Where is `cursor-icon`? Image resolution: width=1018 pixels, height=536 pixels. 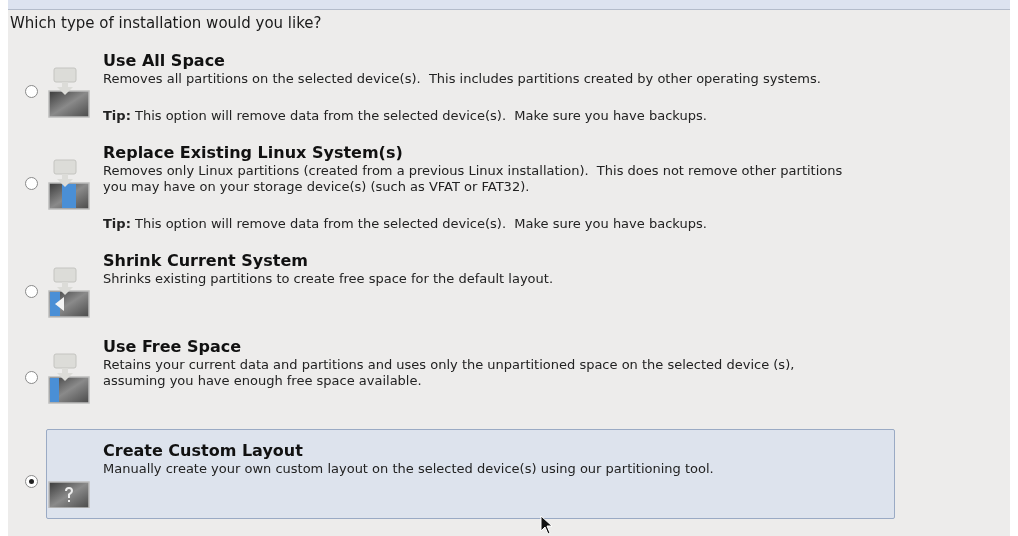 cursor-icon is located at coordinates (546, 525).